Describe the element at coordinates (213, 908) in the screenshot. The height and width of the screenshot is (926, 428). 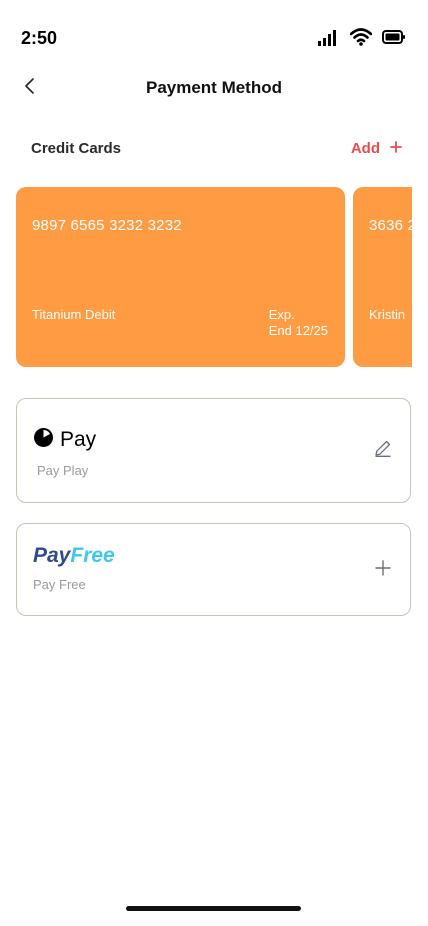
I see `home-indicator` at that location.